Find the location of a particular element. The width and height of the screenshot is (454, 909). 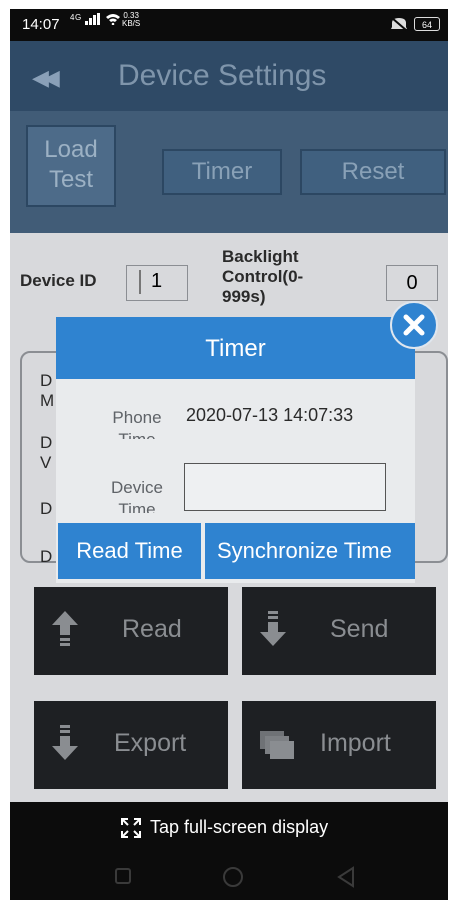

read-label: Read is located at coordinates (152, 629).